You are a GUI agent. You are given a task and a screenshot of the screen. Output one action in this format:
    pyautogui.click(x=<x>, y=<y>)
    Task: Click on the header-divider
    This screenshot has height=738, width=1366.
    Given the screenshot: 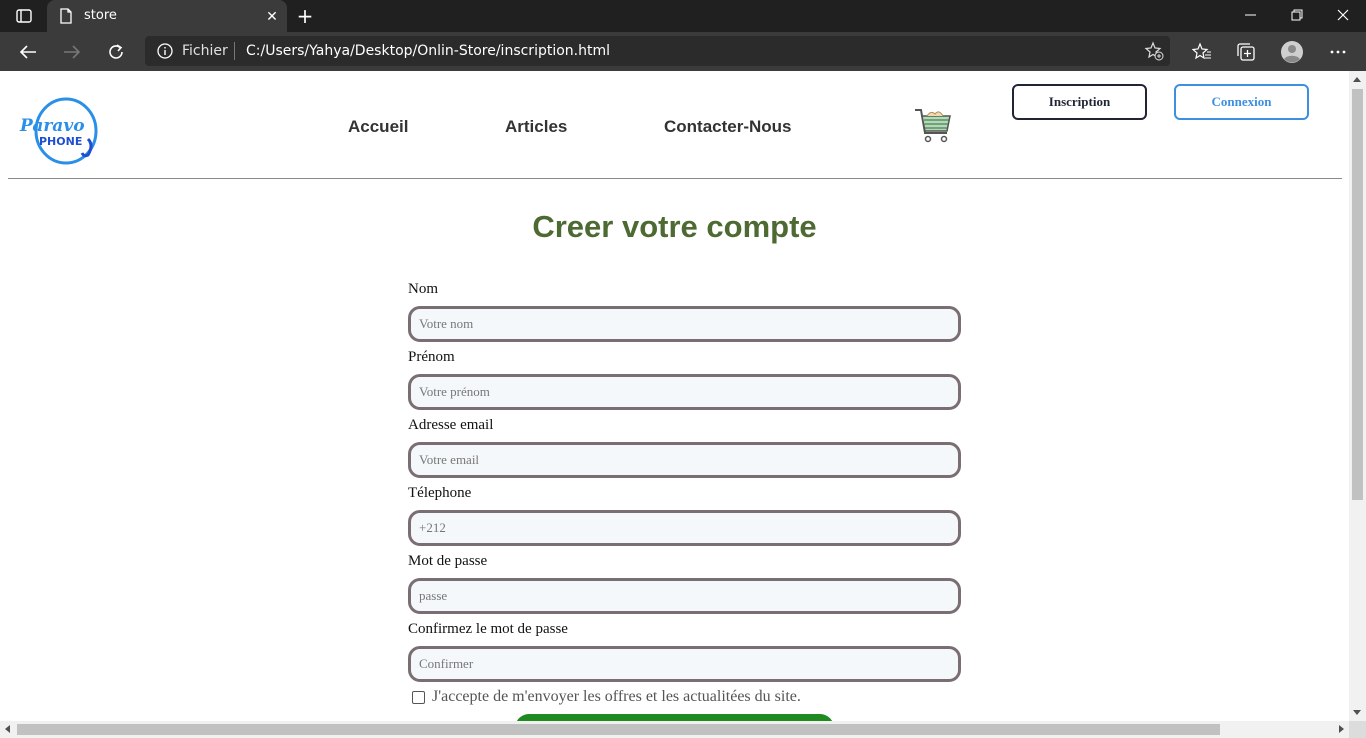 What is the action you would take?
    pyautogui.click(x=675, y=178)
    